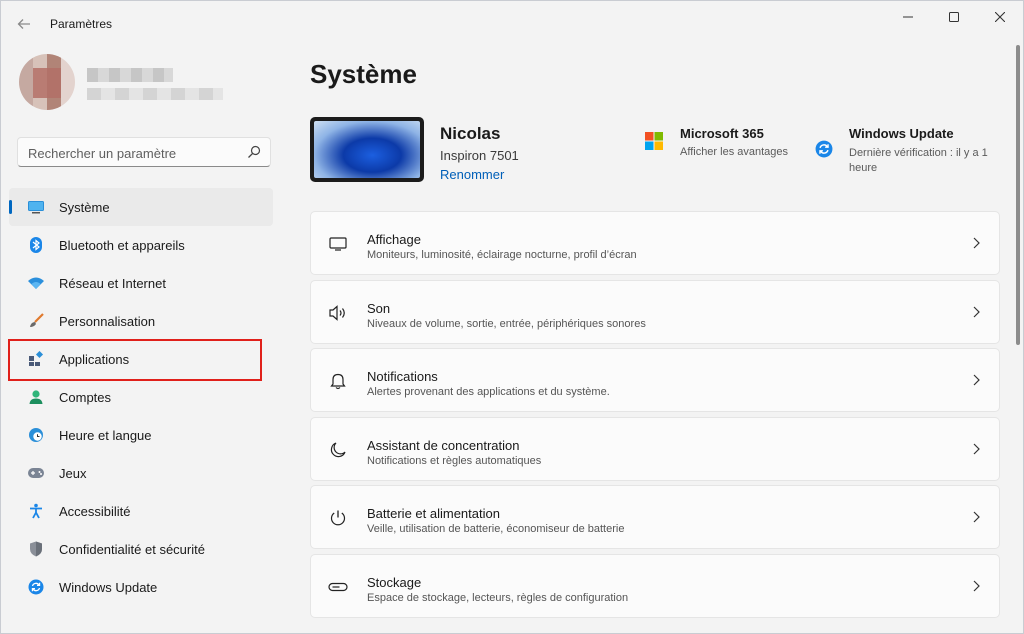  What do you see at coordinates (73, 473) in the screenshot?
I see `sidebar-item-label: Jeux` at bounding box center [73, 473].